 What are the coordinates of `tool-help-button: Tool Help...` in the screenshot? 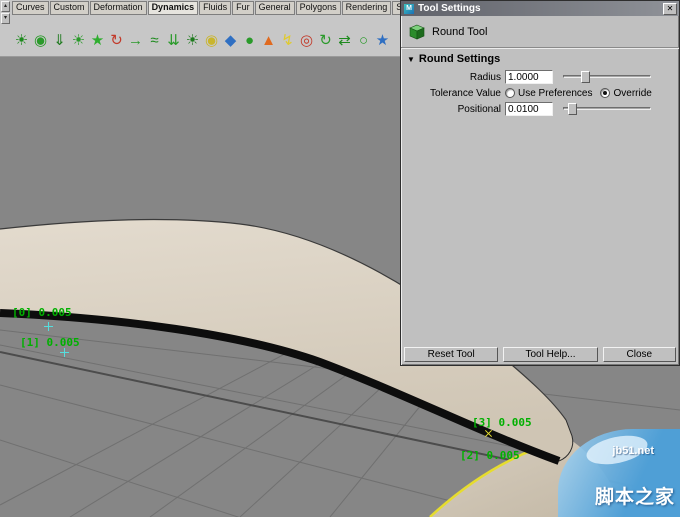 It's located at (550, 354).